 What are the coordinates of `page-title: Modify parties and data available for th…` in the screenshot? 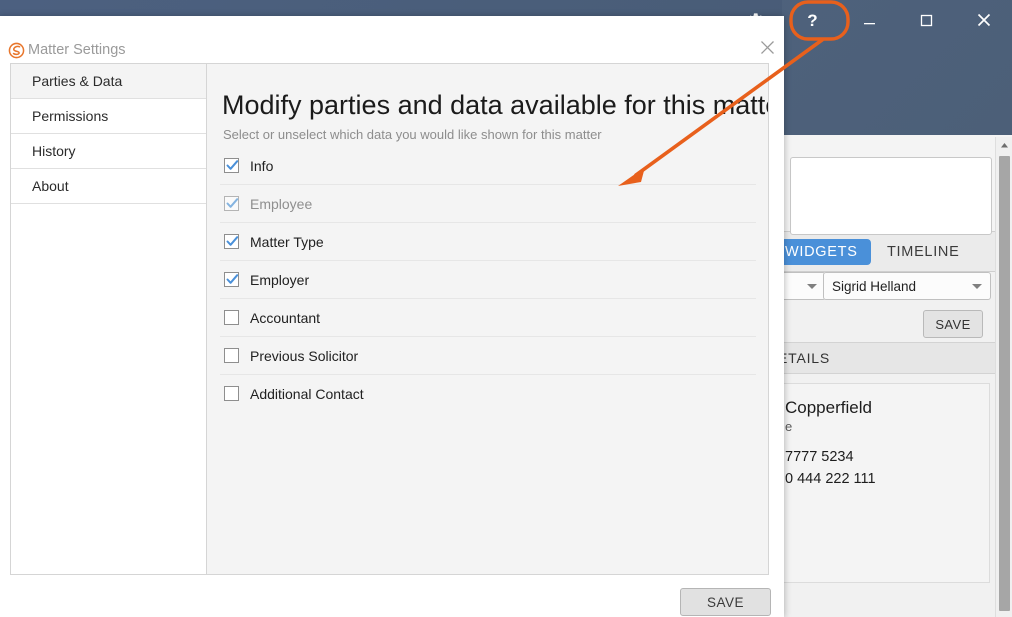 It's located at (495, 105).